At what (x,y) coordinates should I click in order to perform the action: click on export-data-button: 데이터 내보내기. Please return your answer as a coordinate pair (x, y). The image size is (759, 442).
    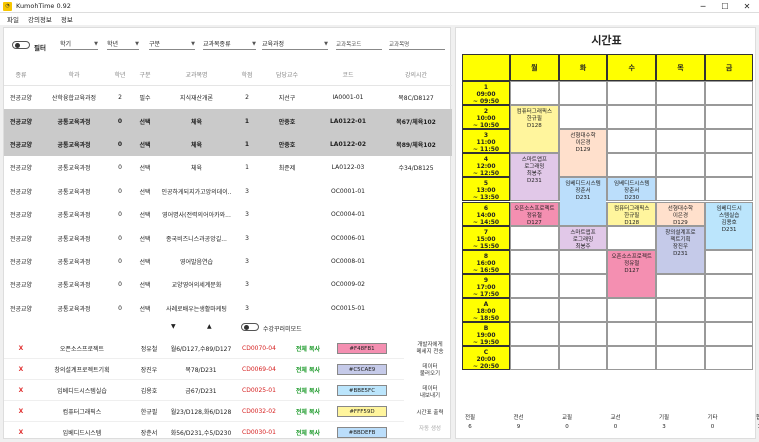
    Looking at the image, I should click on (430, 393).